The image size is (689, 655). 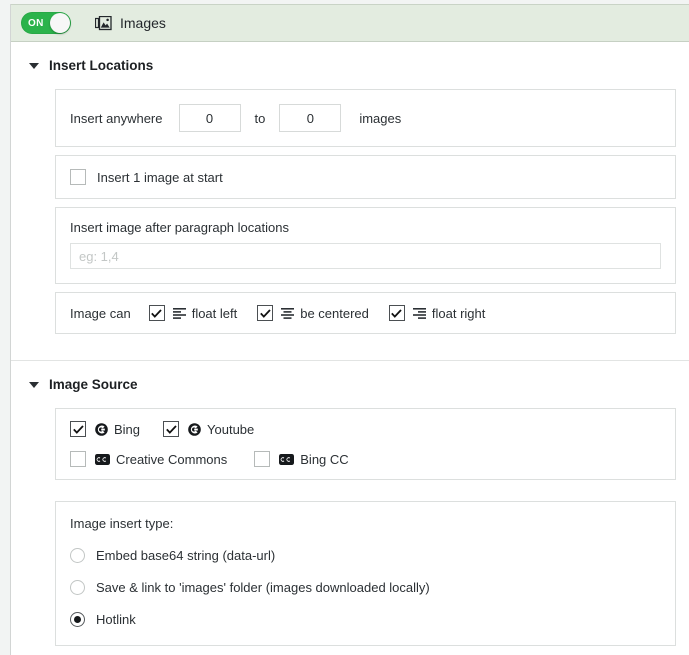 I want to click on float-right-option: float right, so click(x=437, y=313).